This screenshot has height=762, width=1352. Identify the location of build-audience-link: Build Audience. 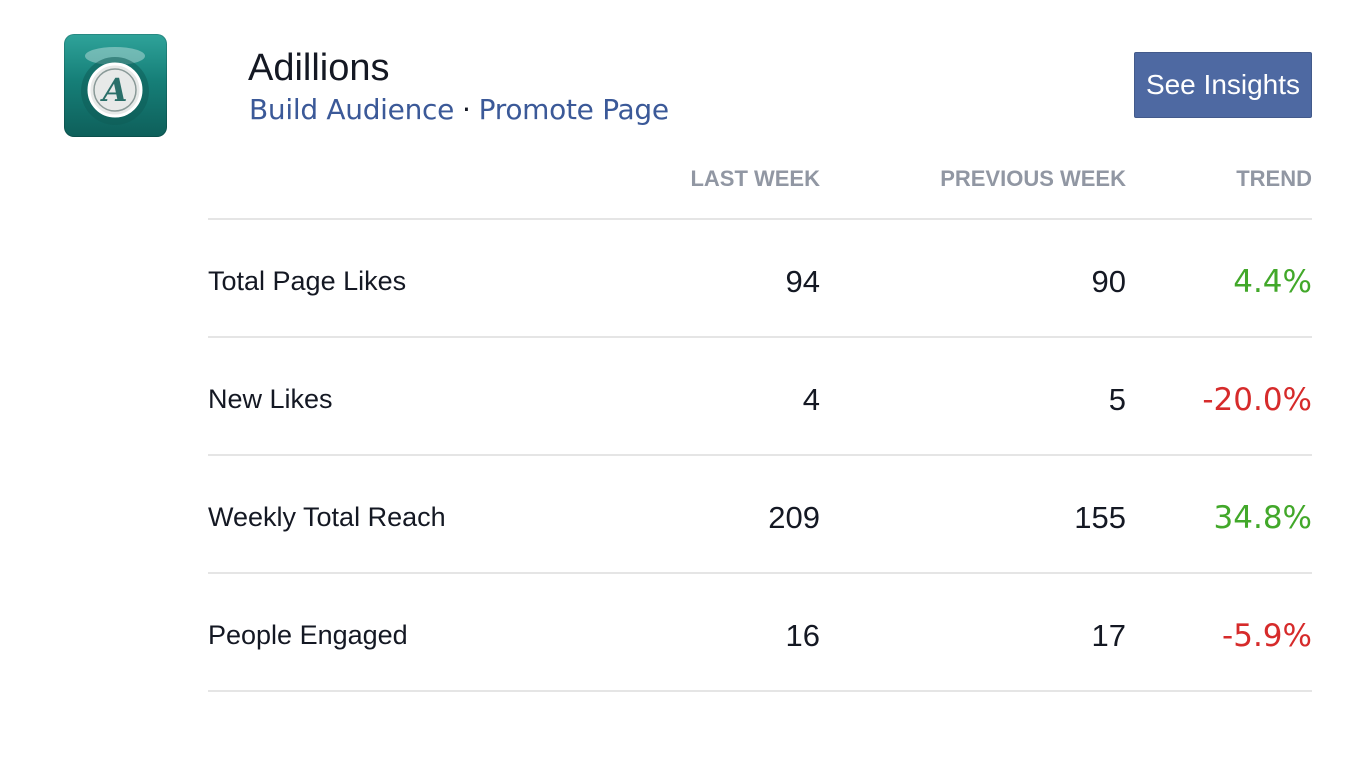
(351, 109).